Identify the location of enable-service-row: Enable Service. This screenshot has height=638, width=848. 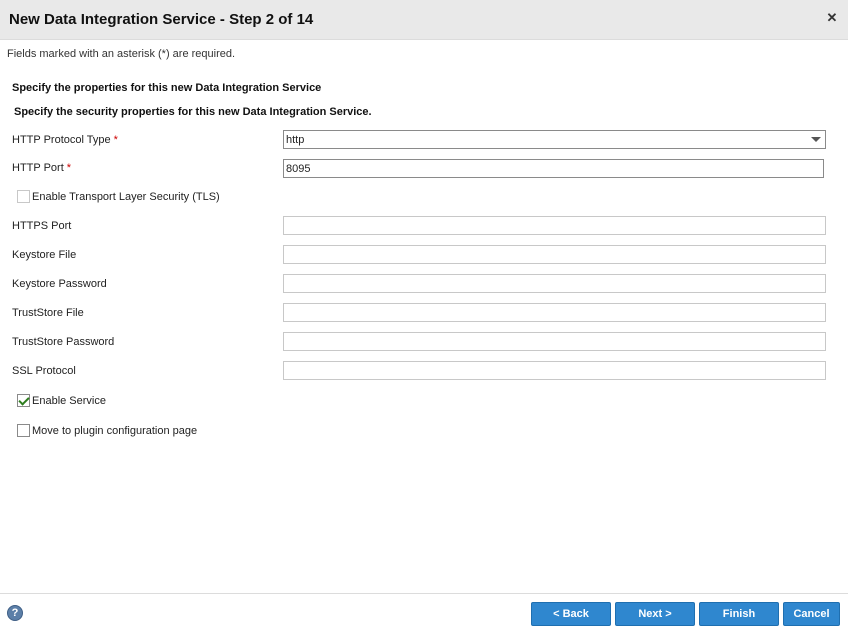
(61, 400).